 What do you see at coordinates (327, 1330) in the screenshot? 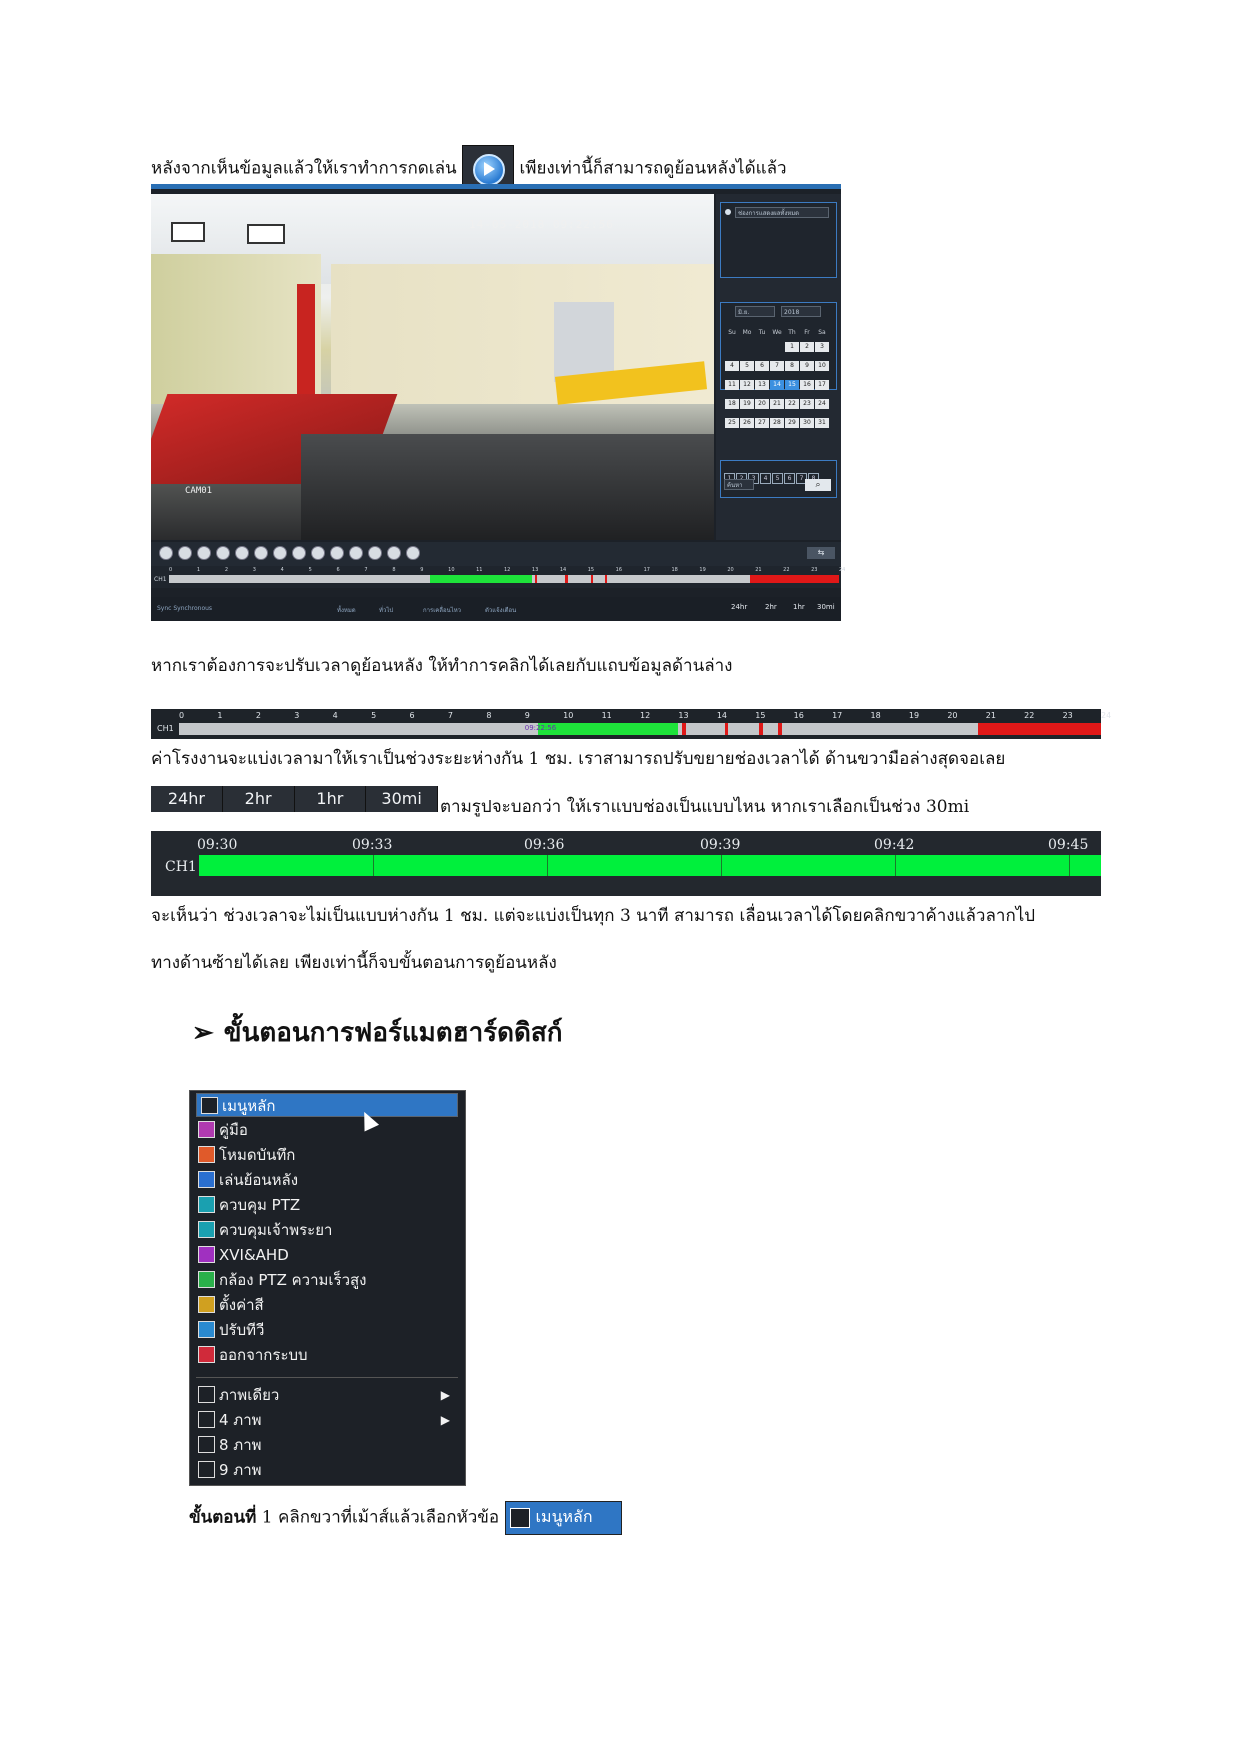
I see `menu-item: ปรับทีวี` at bounding box center [327, 1330].